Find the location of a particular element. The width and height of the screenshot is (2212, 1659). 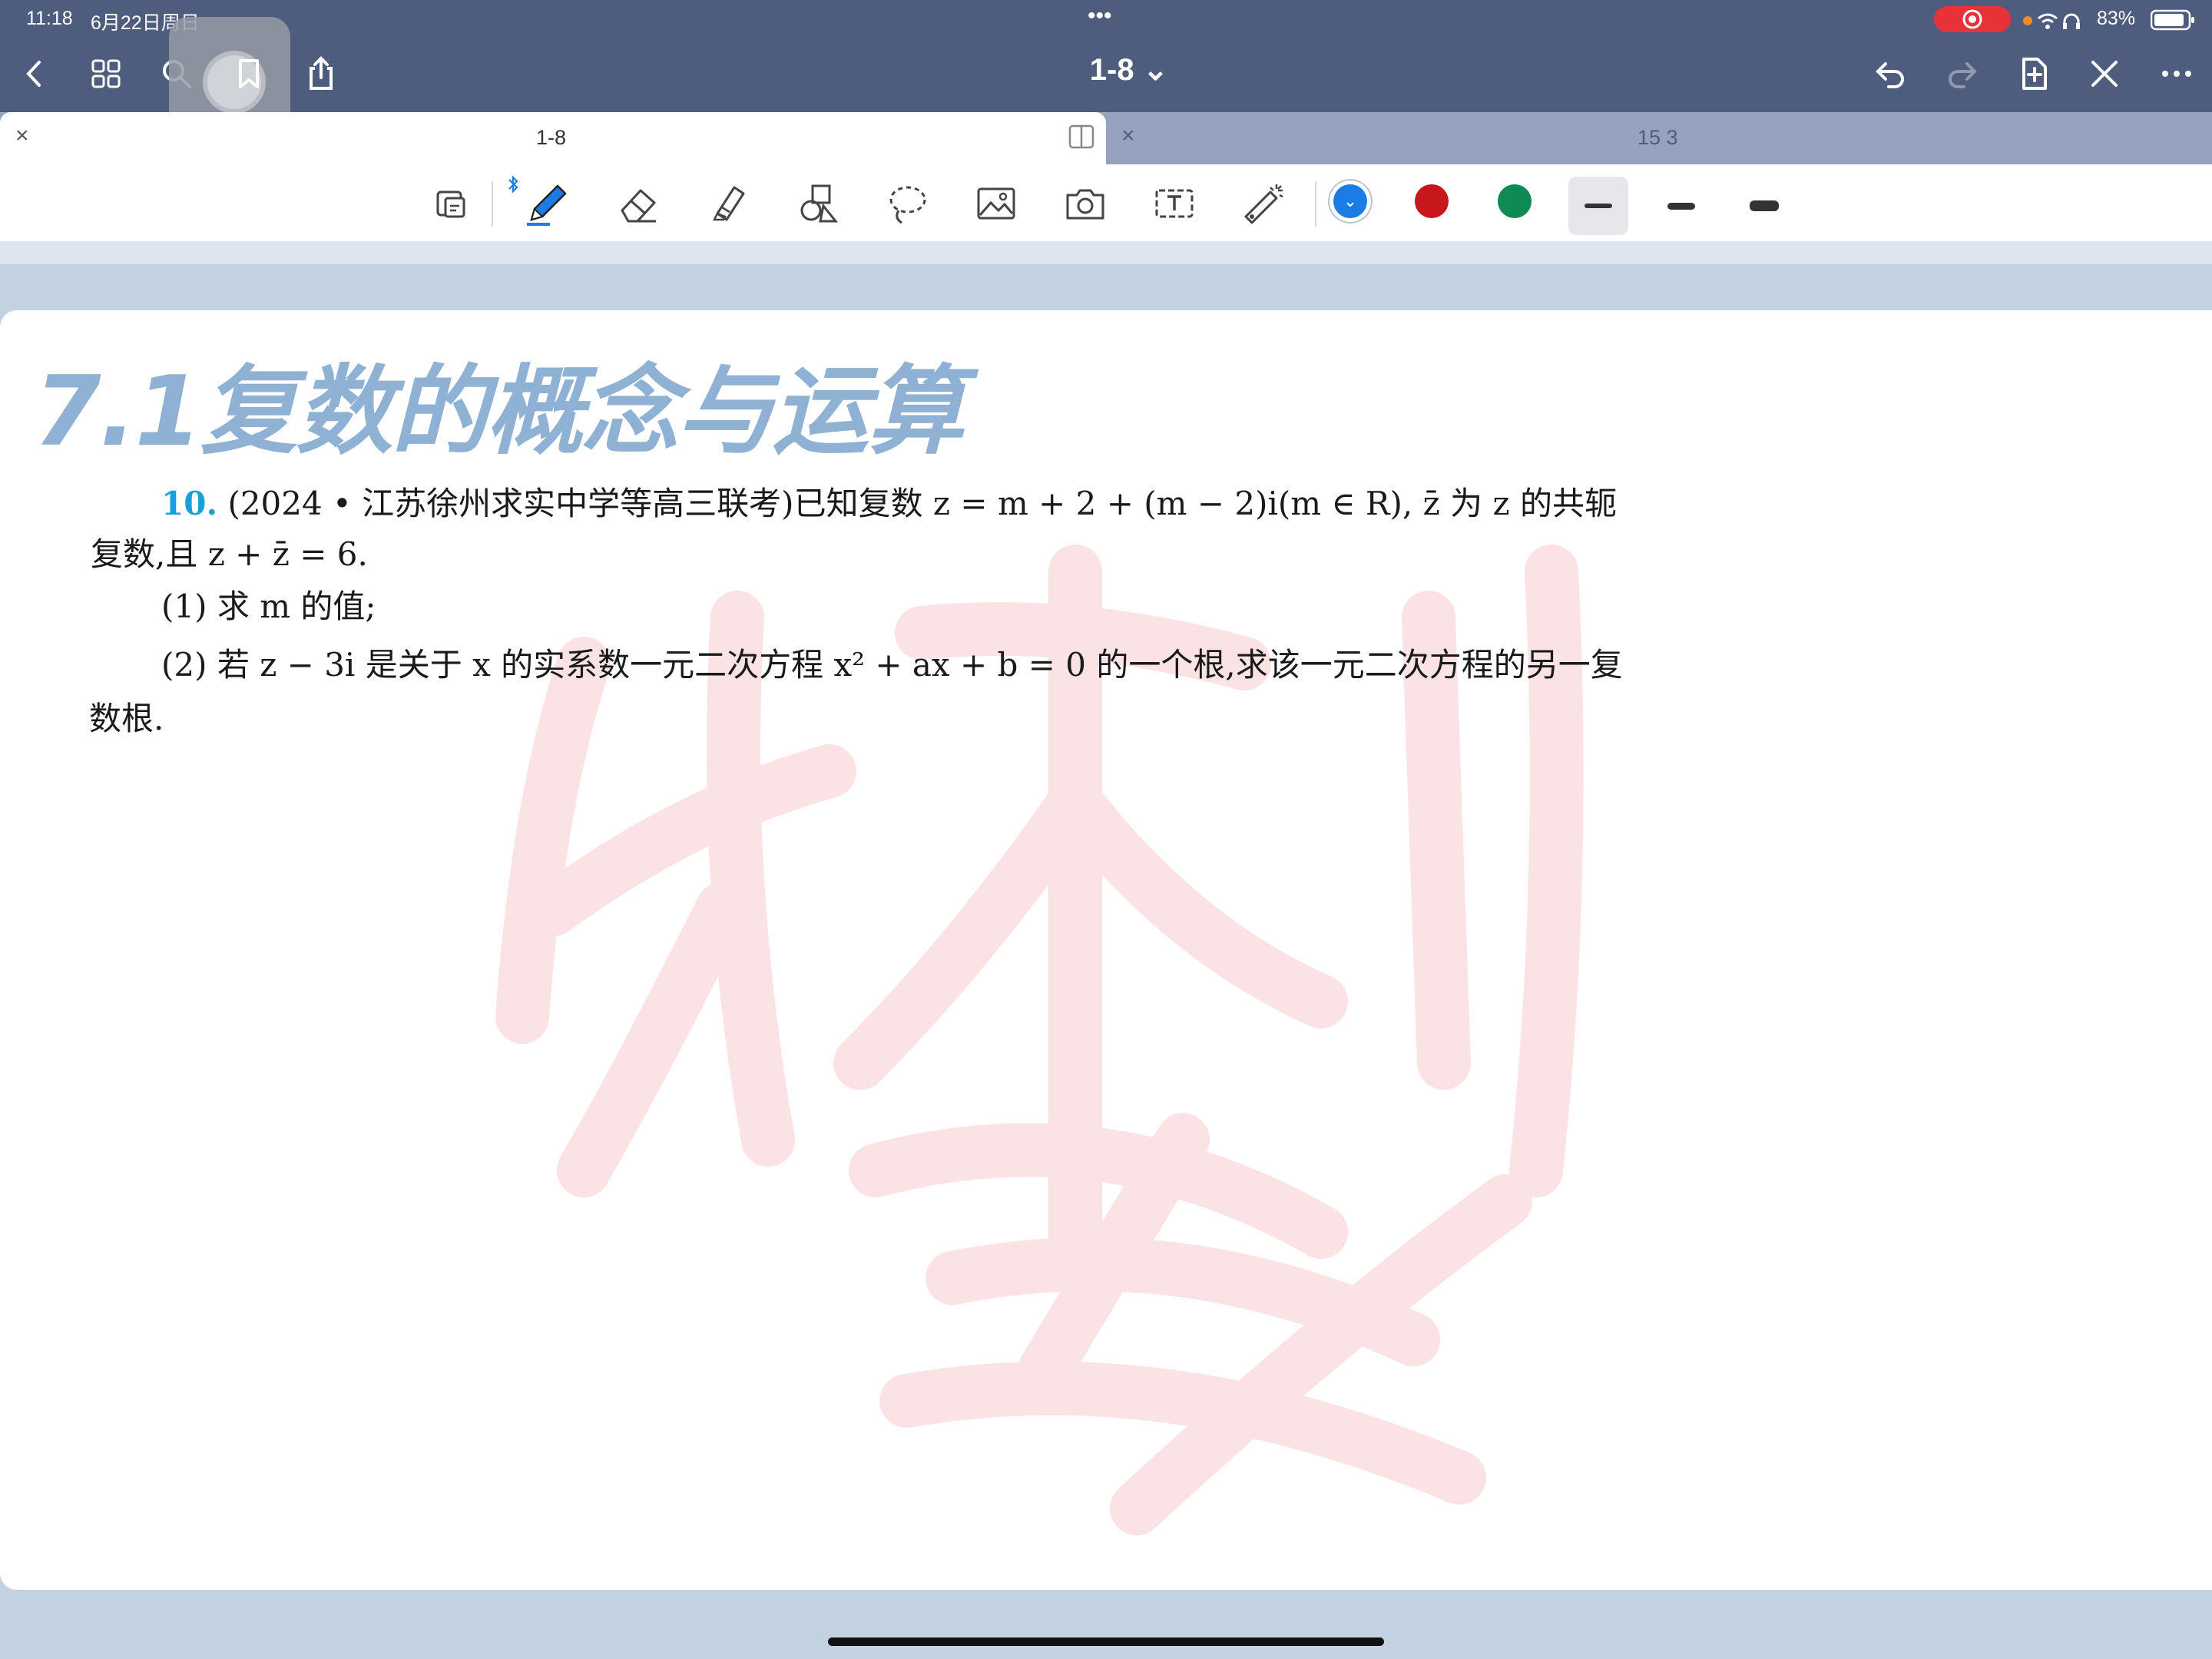

lasso-tool-icon is located at coordinates (907, 204).